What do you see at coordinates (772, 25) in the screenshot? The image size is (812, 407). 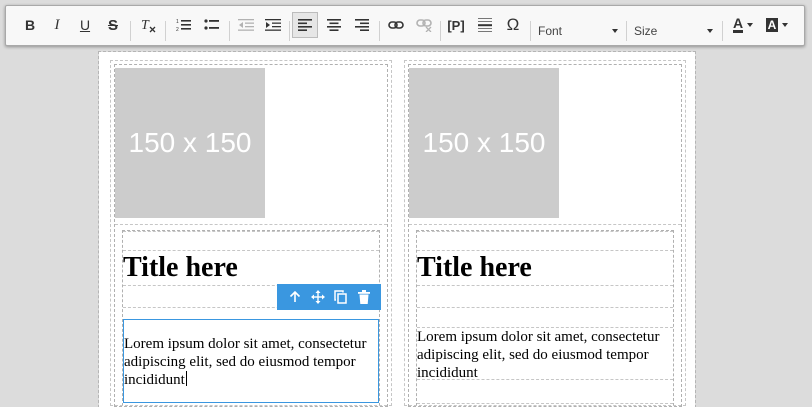 I see `background-color-icon: A` at bounding box center [772, 25].